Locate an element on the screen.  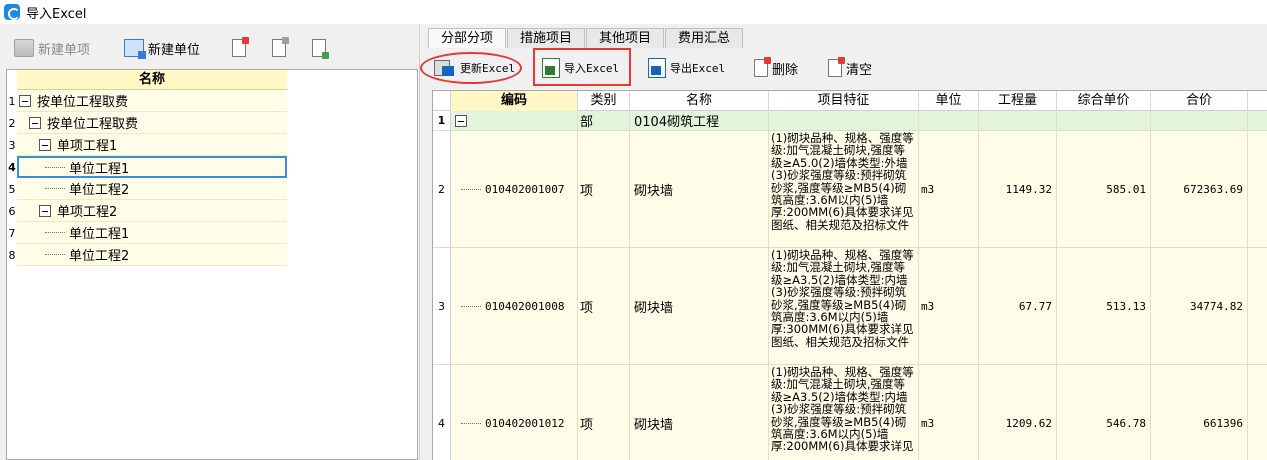
column-header-total: 合价 is located at coordinates (1199, 101).